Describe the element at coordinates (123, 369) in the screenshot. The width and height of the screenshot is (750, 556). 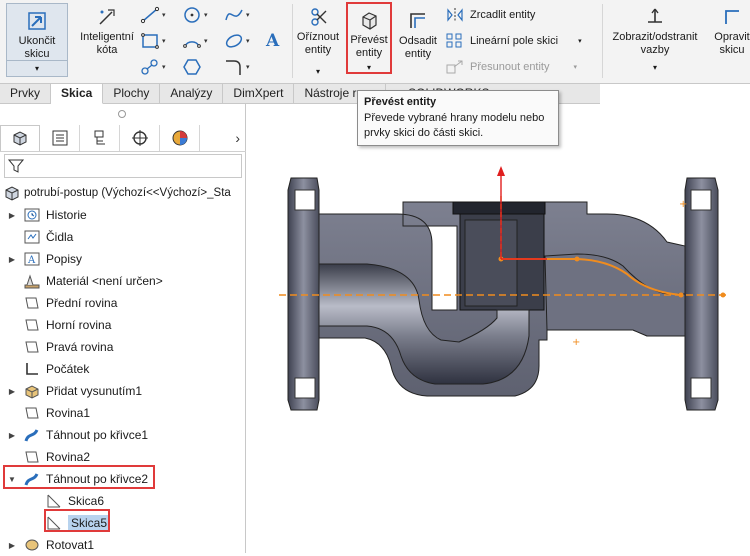
I see `tree-item-origin: Počátek` at that location.